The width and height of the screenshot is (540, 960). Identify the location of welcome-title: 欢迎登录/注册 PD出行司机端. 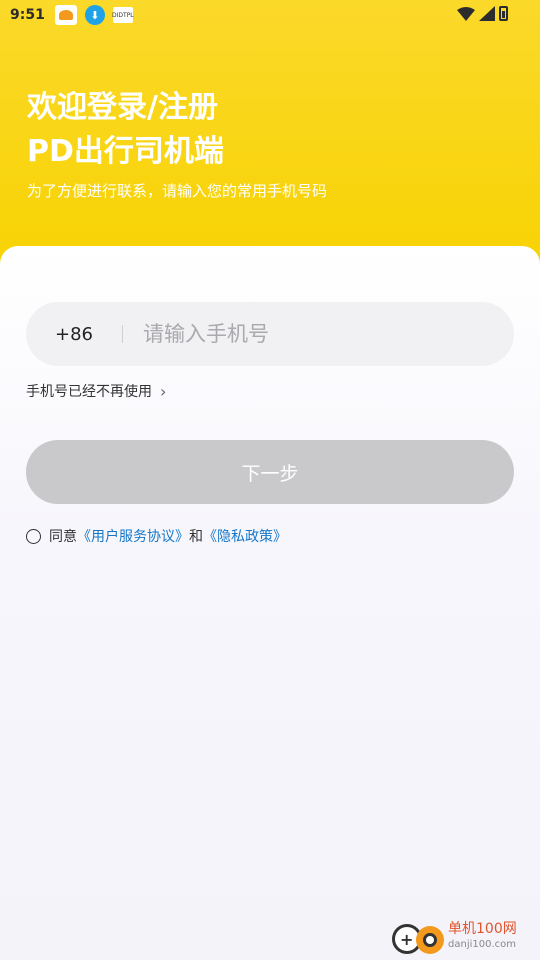
(267, 130).